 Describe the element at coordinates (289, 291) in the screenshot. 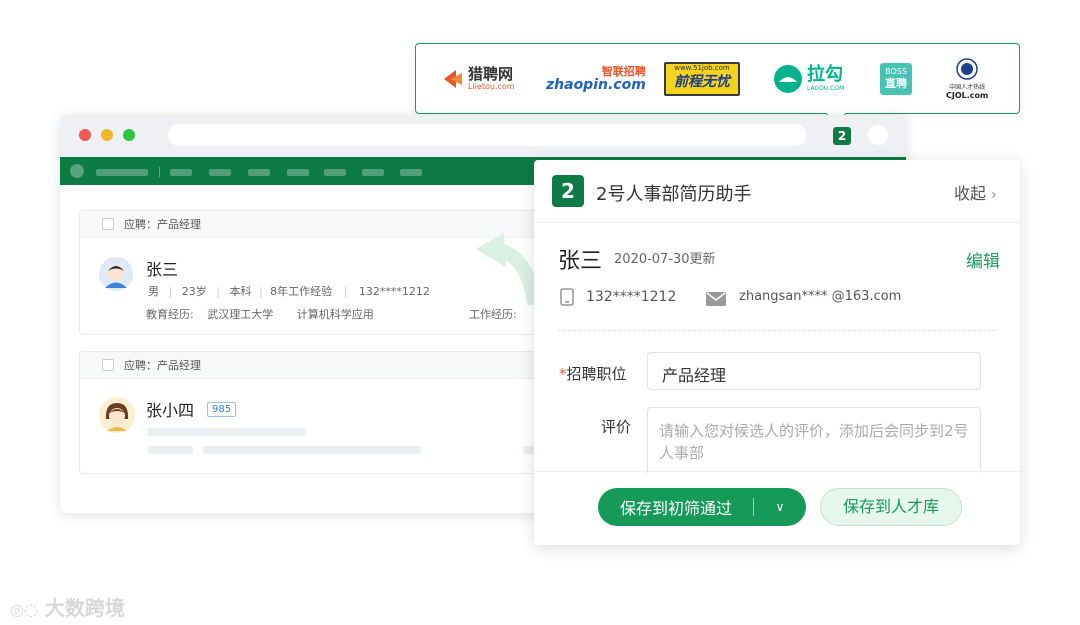

I see `candidate-meta: 男 | 23岁 | 本科 | 8年工作经验 | 132****1212` at that location.